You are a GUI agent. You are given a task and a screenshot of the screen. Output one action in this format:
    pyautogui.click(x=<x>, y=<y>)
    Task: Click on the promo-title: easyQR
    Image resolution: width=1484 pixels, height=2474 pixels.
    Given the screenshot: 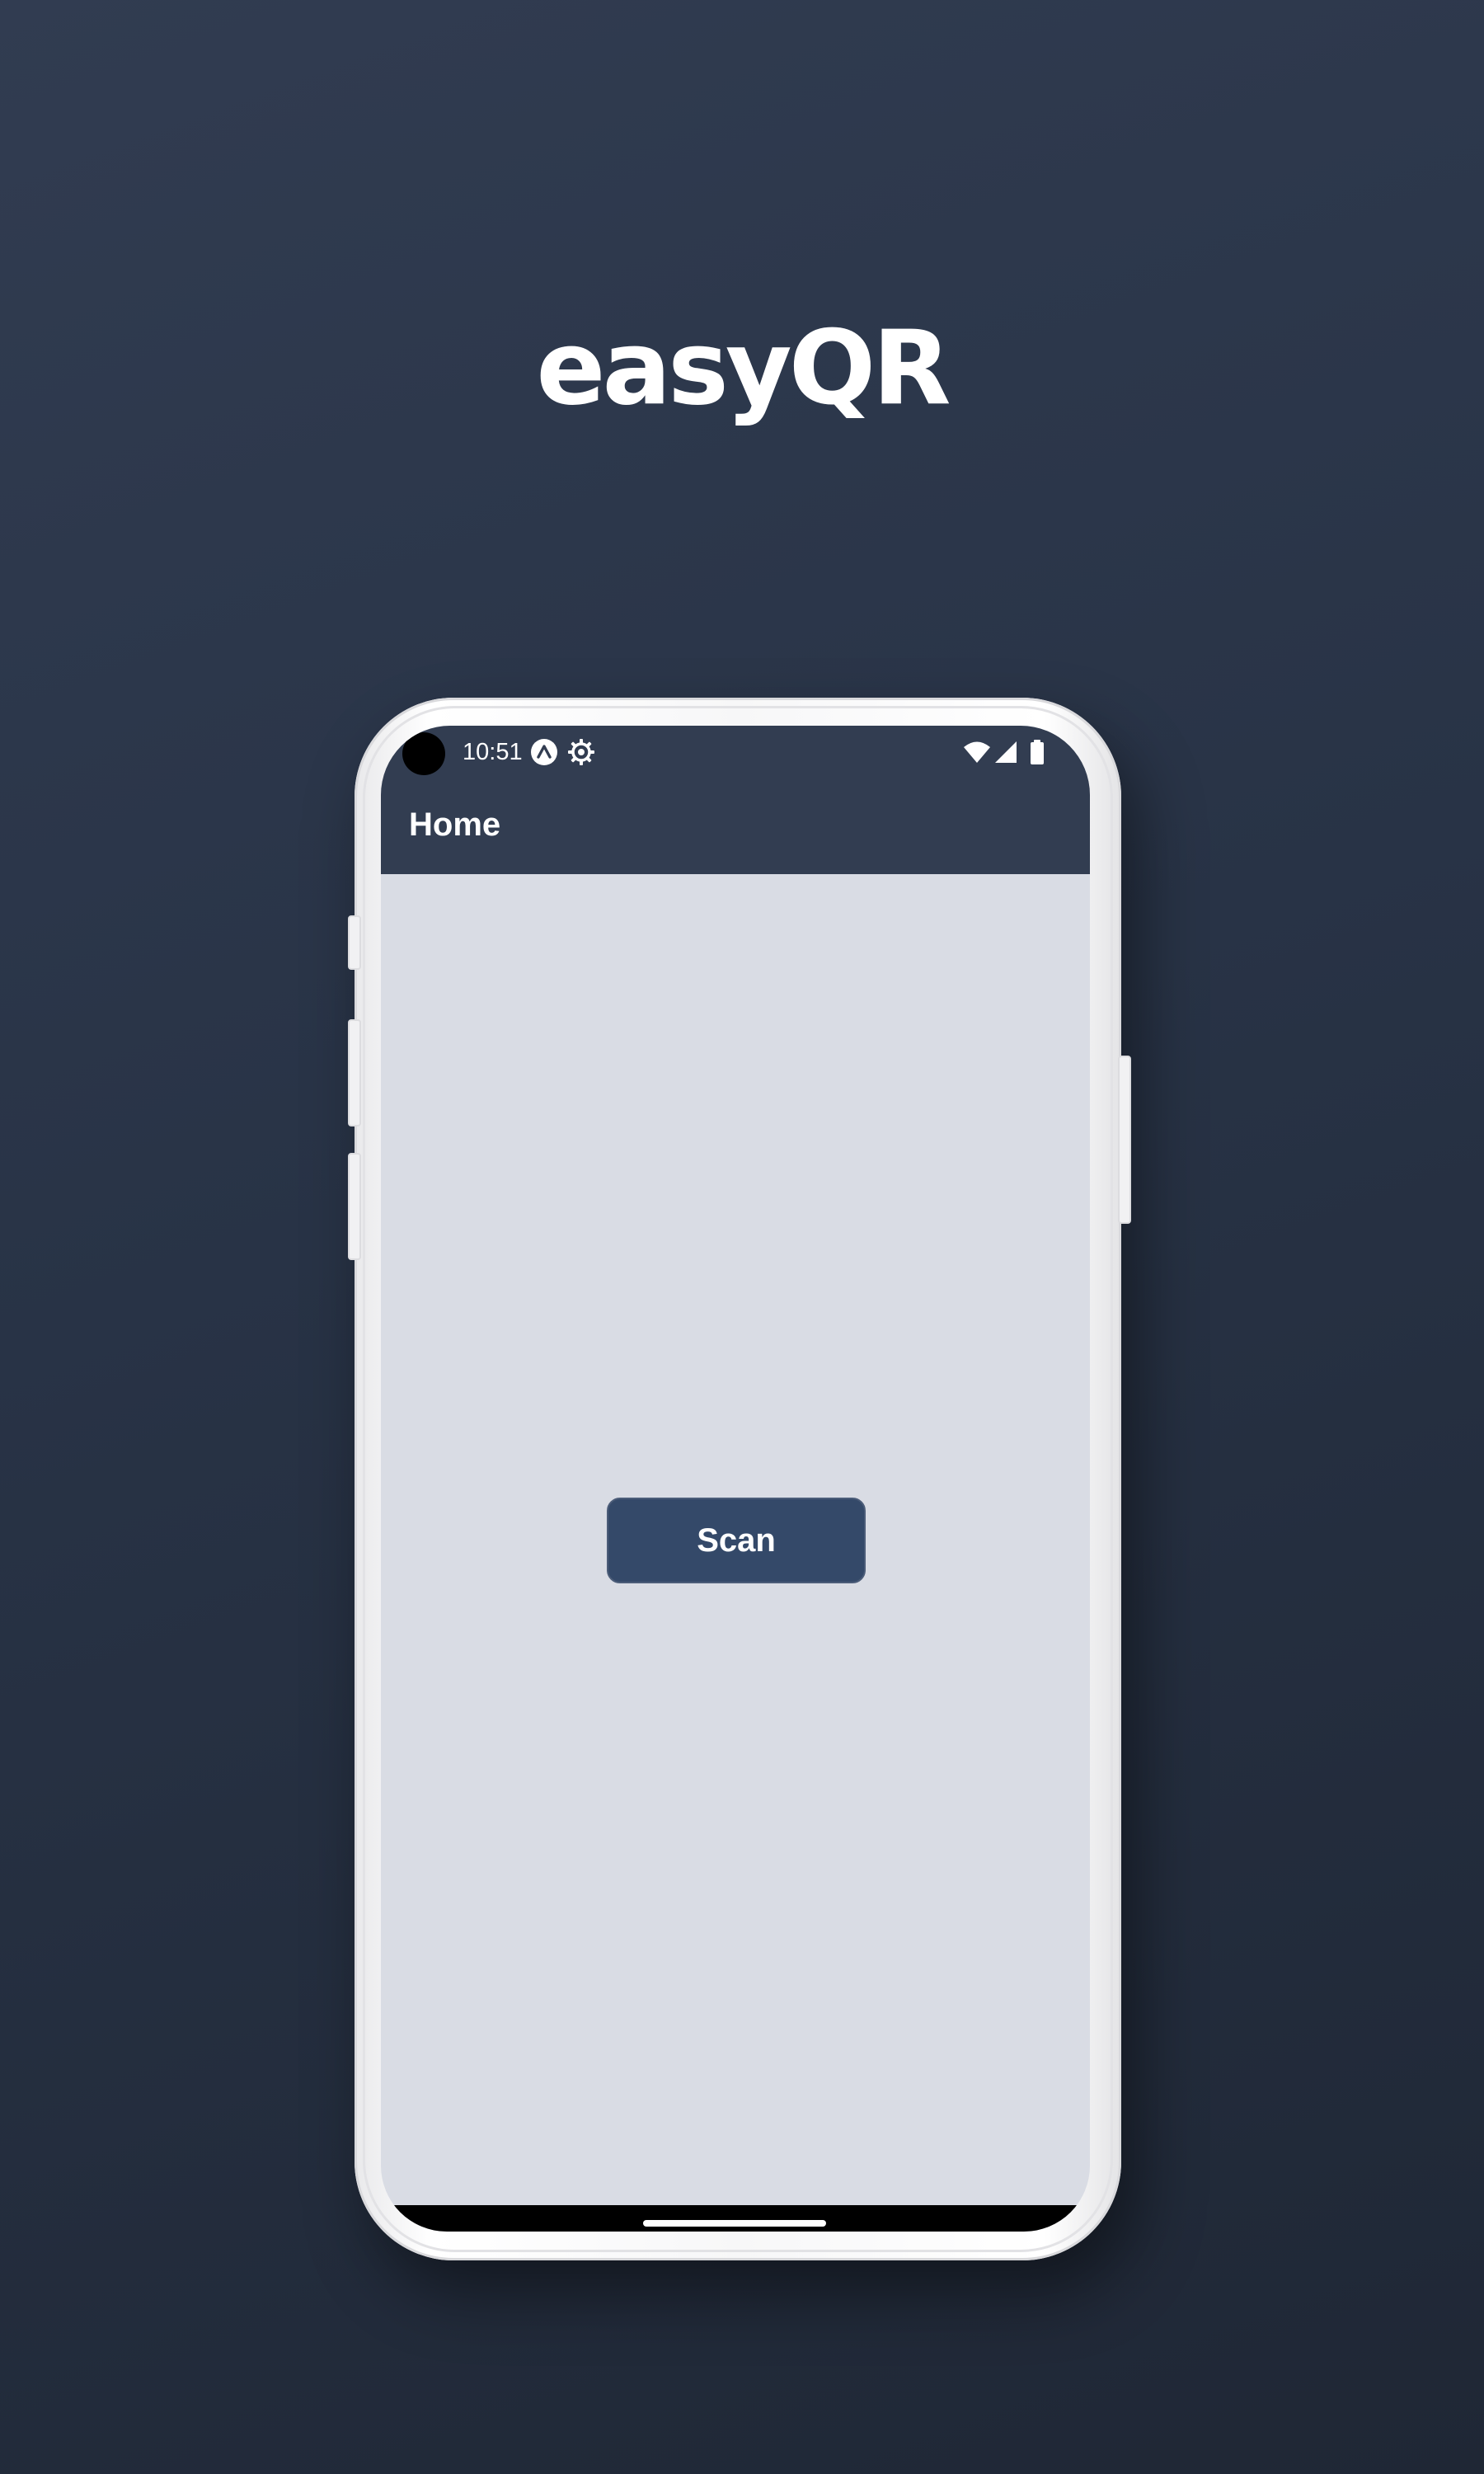 What is the action you would take?
    pyautogui.click(x=743, y=368)
    